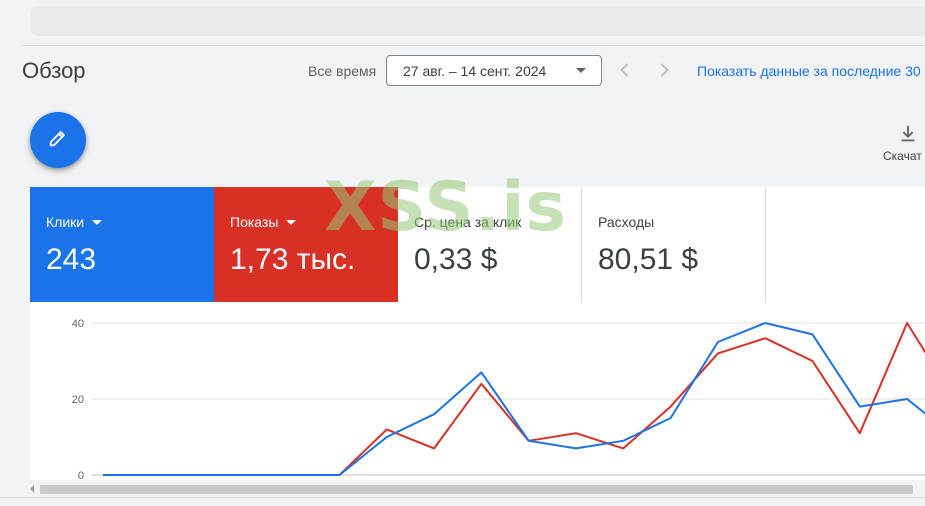 This screenshot has height=506, width=925. Describe the element at coordinates (342, 71) in the screenshot. I see `range-label: Все время` at that location.